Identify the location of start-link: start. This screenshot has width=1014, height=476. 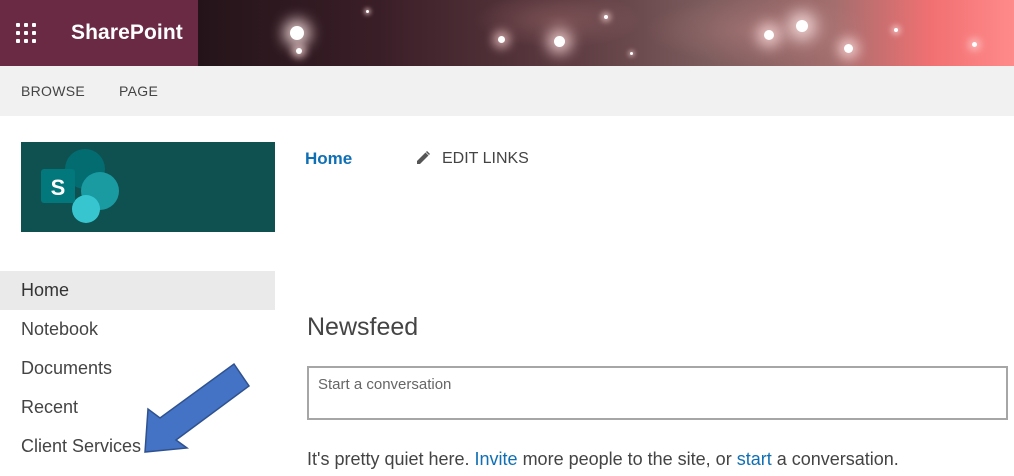
(754, 459).